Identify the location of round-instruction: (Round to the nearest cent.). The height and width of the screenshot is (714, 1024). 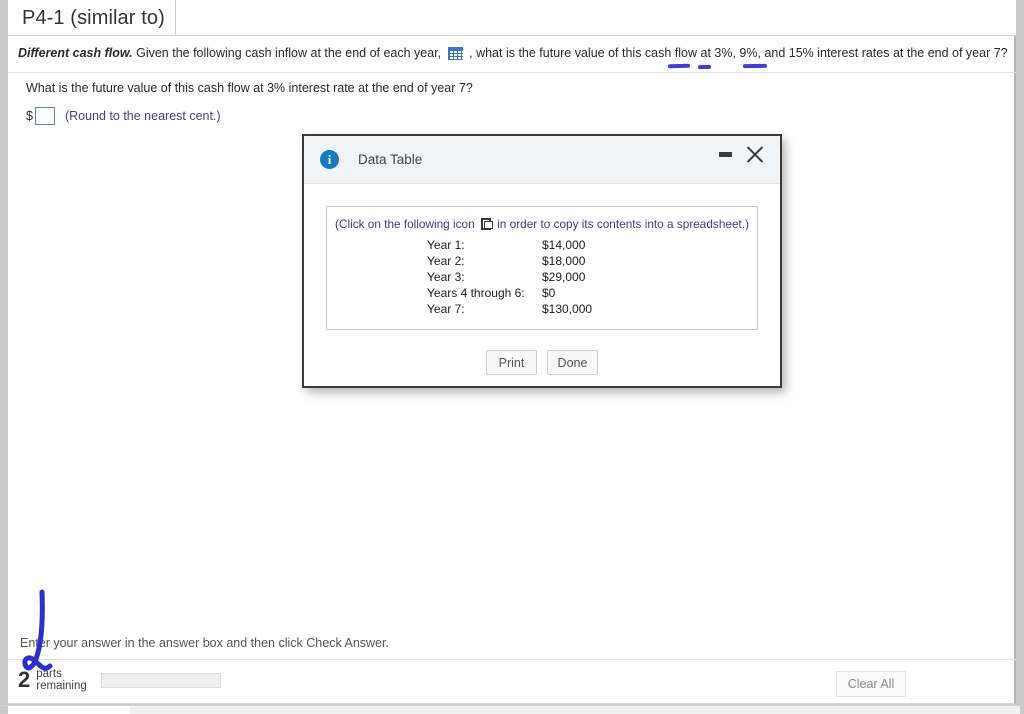
(142, 116).